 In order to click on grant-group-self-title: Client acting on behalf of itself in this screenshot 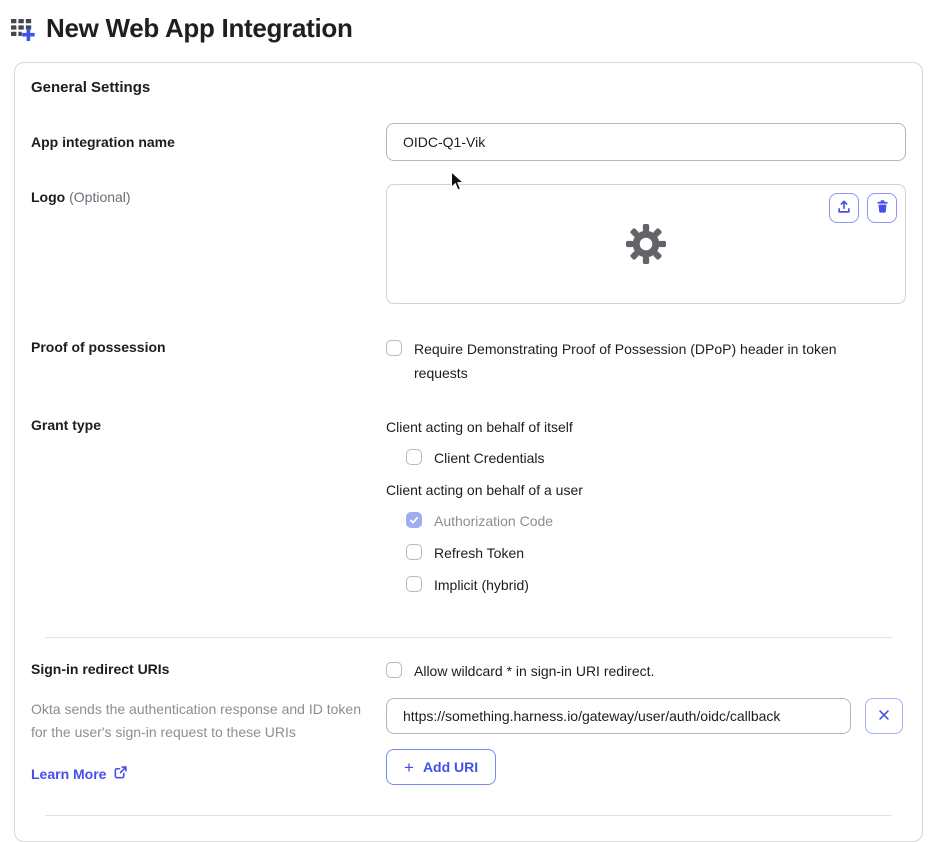, I will do `click(479, 427)`.